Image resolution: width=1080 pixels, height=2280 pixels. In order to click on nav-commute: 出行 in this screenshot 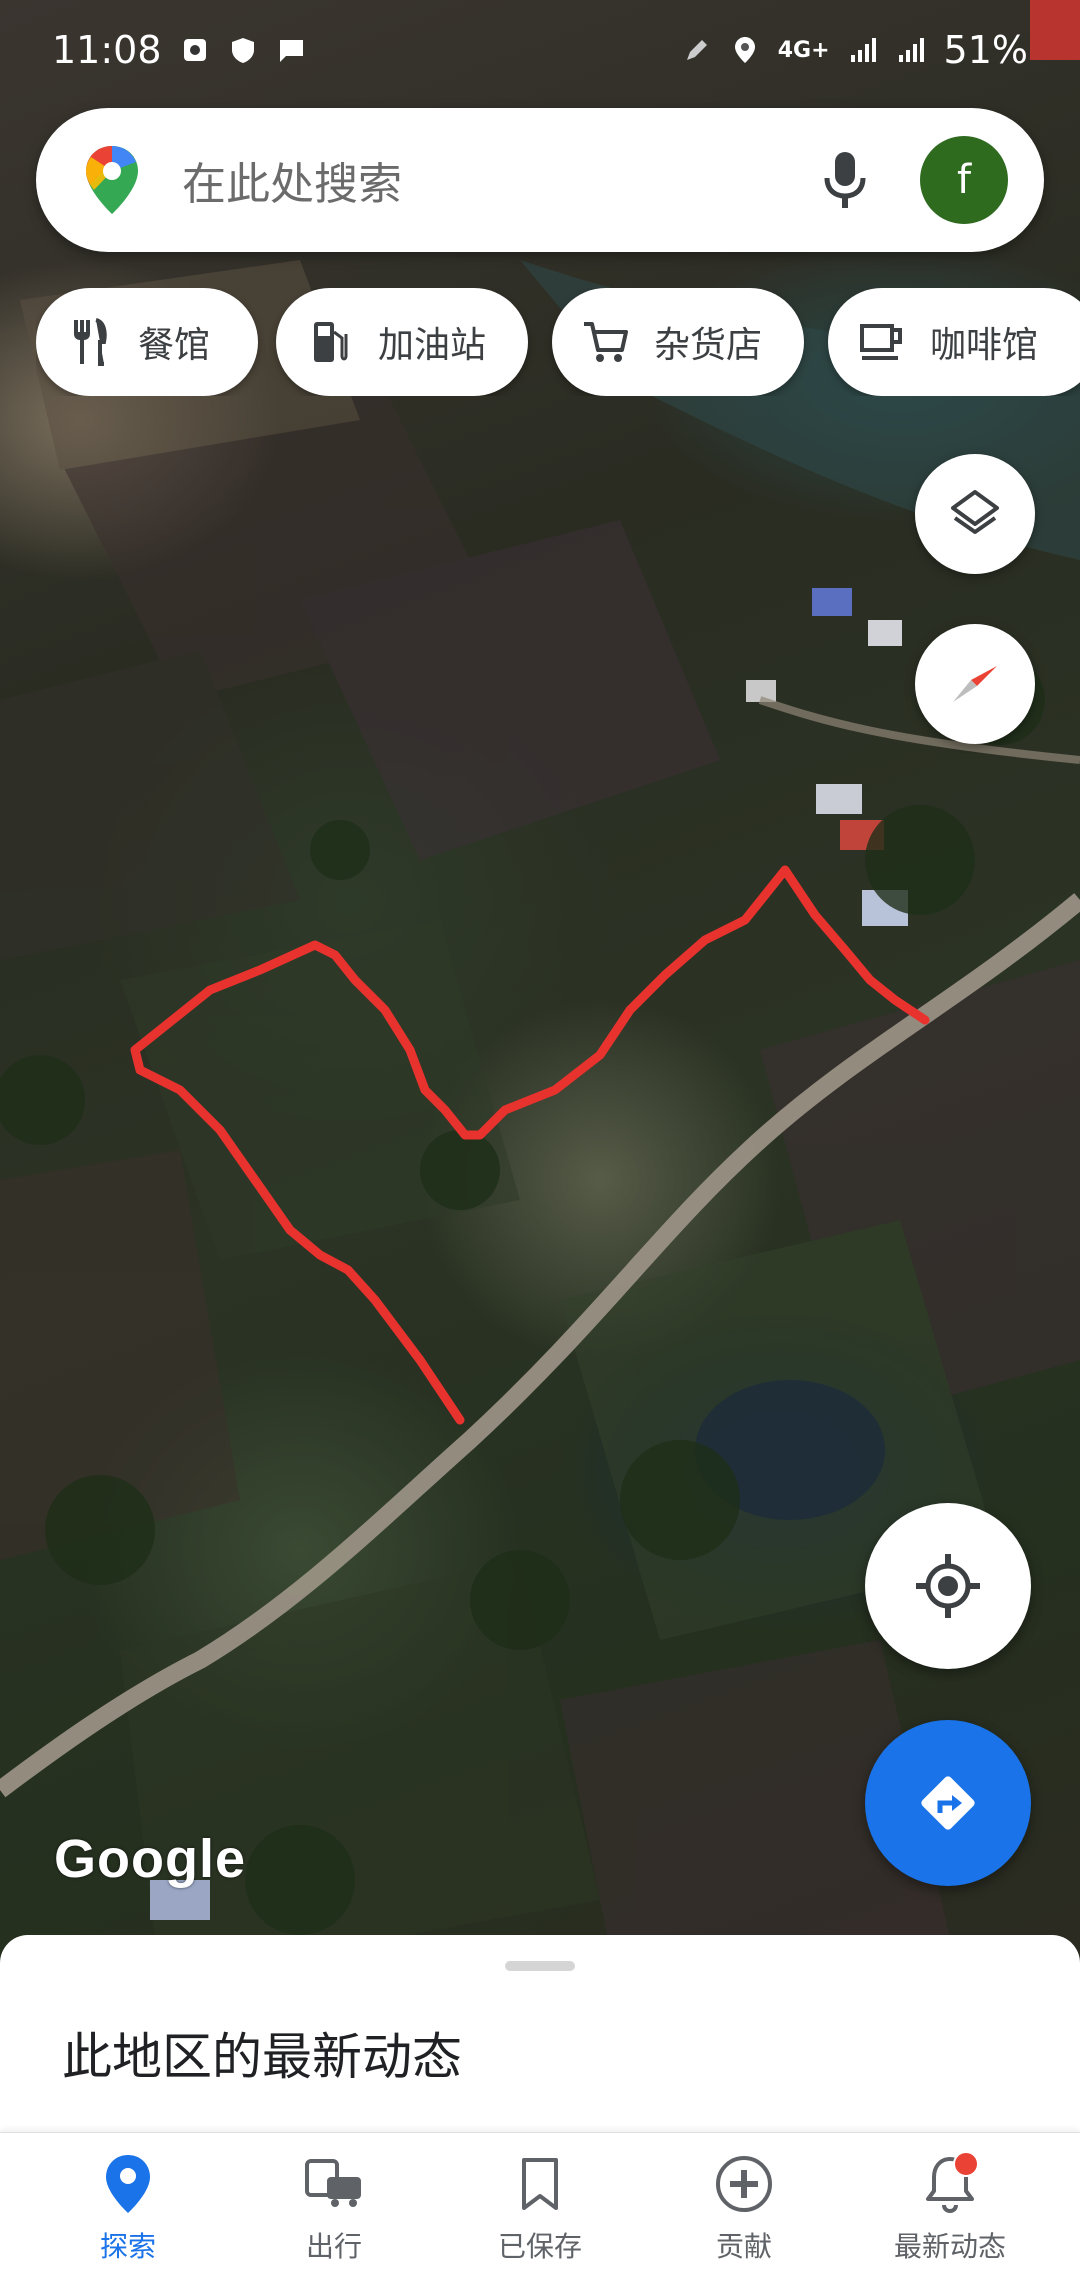, I will do `click(334, 2206)`.